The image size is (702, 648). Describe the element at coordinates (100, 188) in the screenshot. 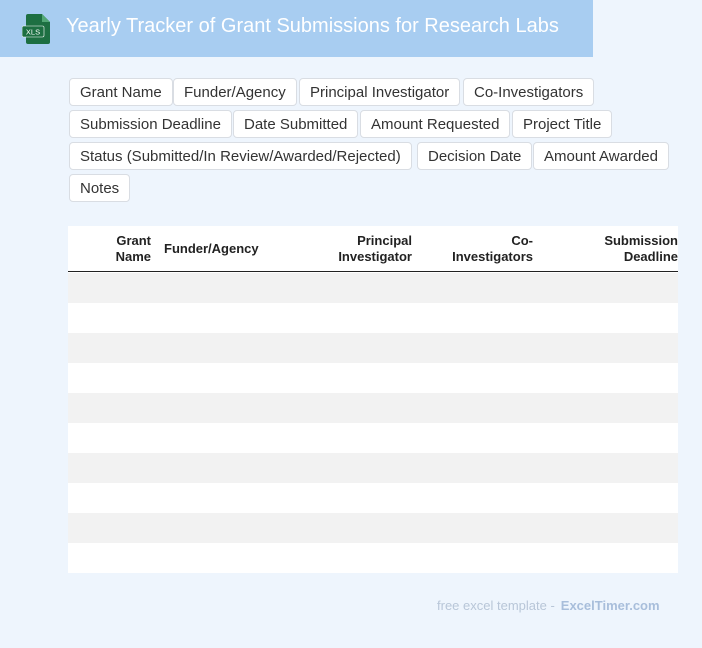

I see `field-tag-notes: Notes` at that location.